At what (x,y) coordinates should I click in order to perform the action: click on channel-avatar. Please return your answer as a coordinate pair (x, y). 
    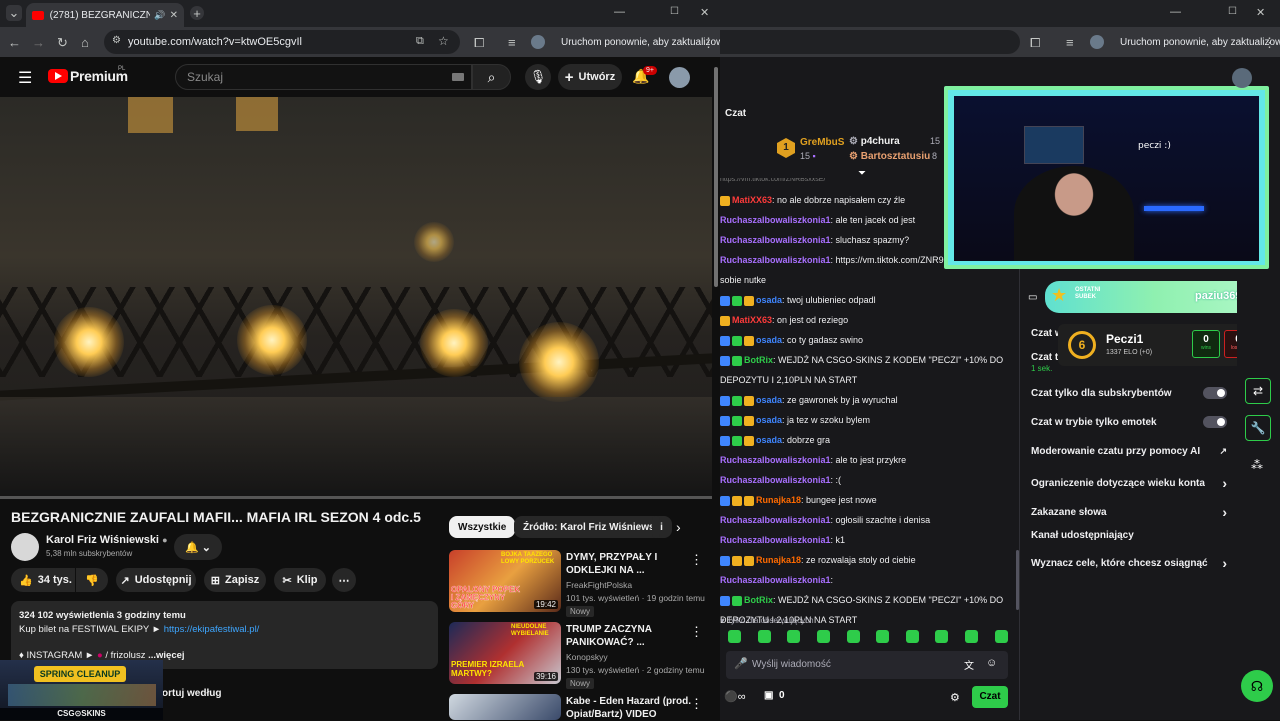
    Looking at the image, I should click on (25, 547).